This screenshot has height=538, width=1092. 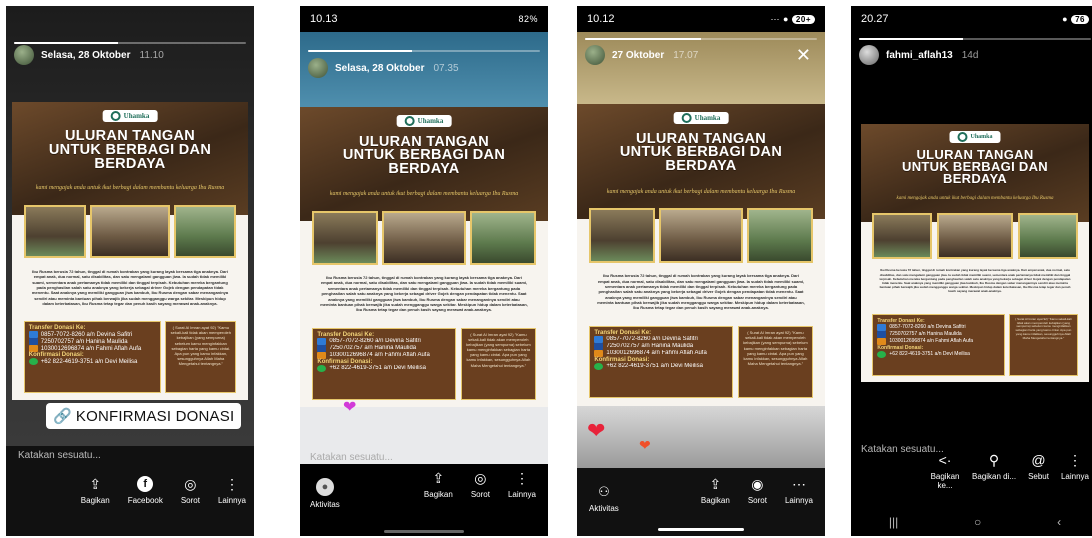 I want to click on status-time: 10.12, so click(x=601, y=19).